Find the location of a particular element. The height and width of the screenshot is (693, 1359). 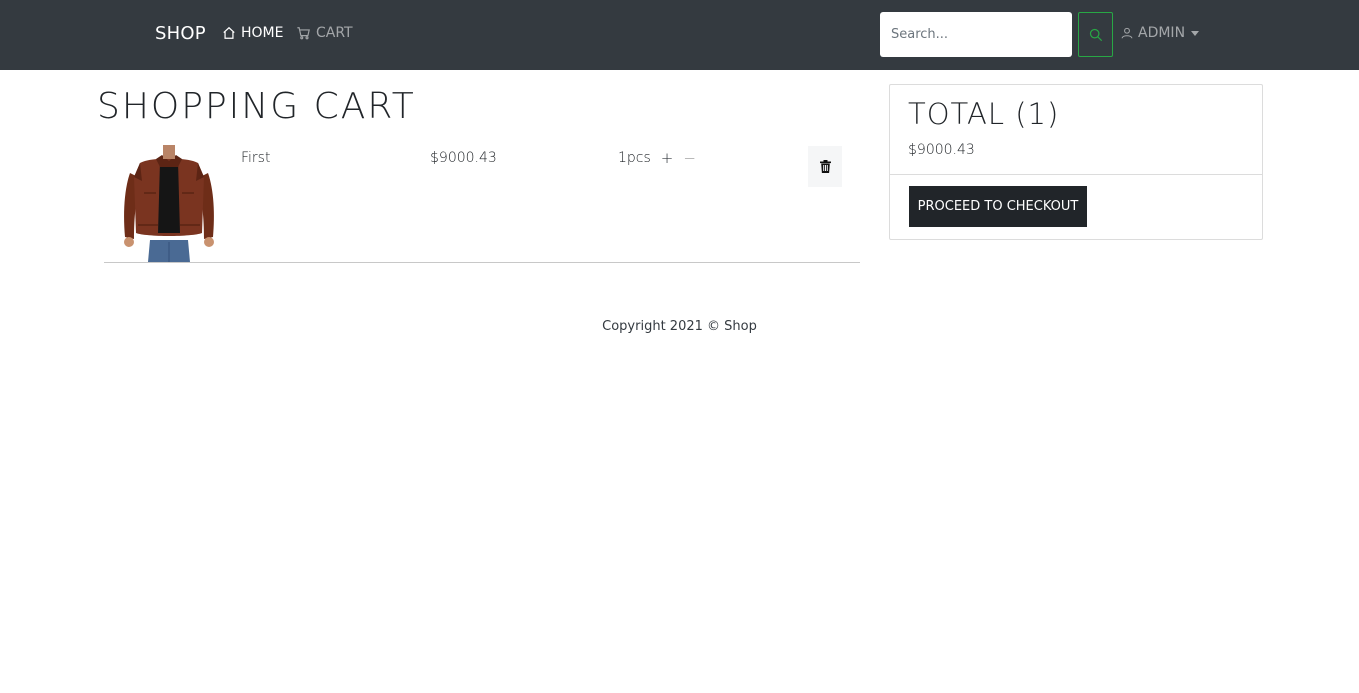

trash-icon is located at coordinates (825, 166).